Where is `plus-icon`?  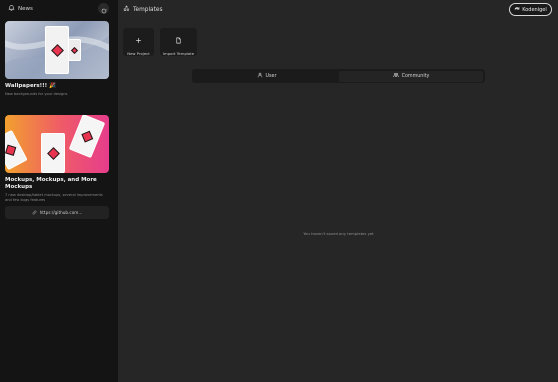 plus-icon is located at coordinates (138, 38).